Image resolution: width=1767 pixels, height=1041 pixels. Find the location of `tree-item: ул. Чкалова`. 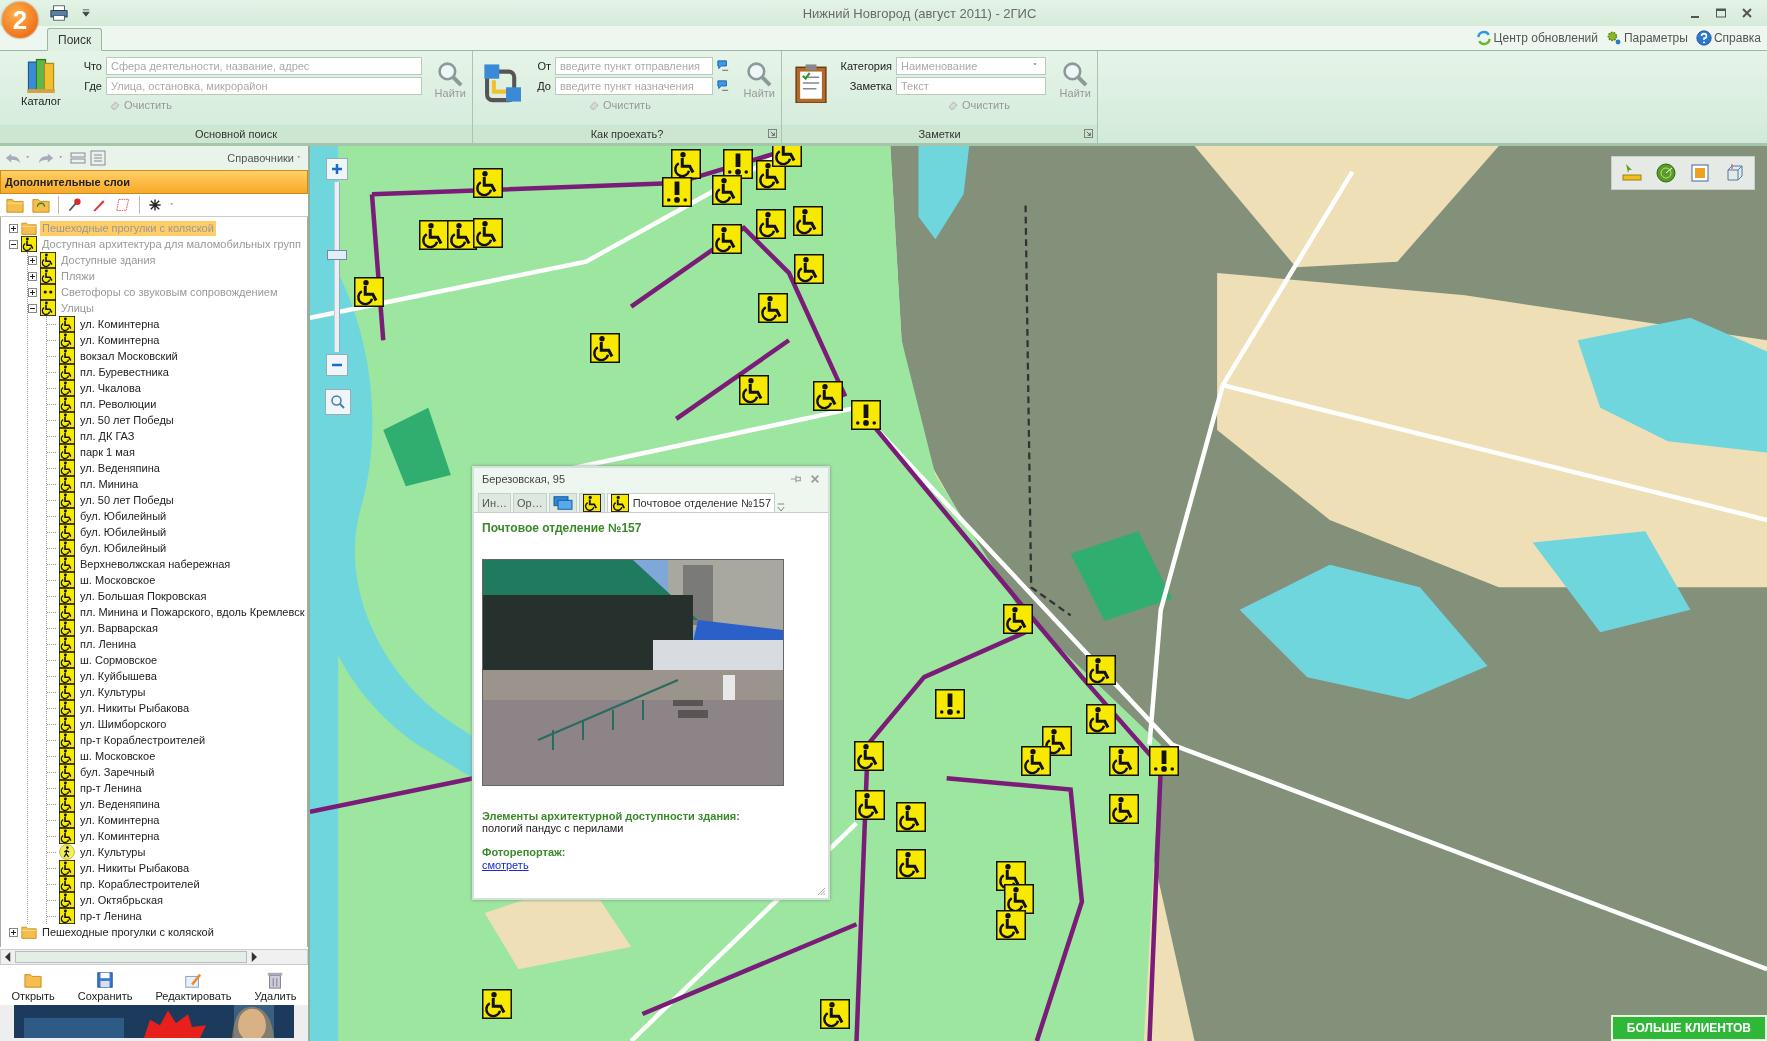

tree-item: ул. Чкалова is located at coordinates (110, 388).